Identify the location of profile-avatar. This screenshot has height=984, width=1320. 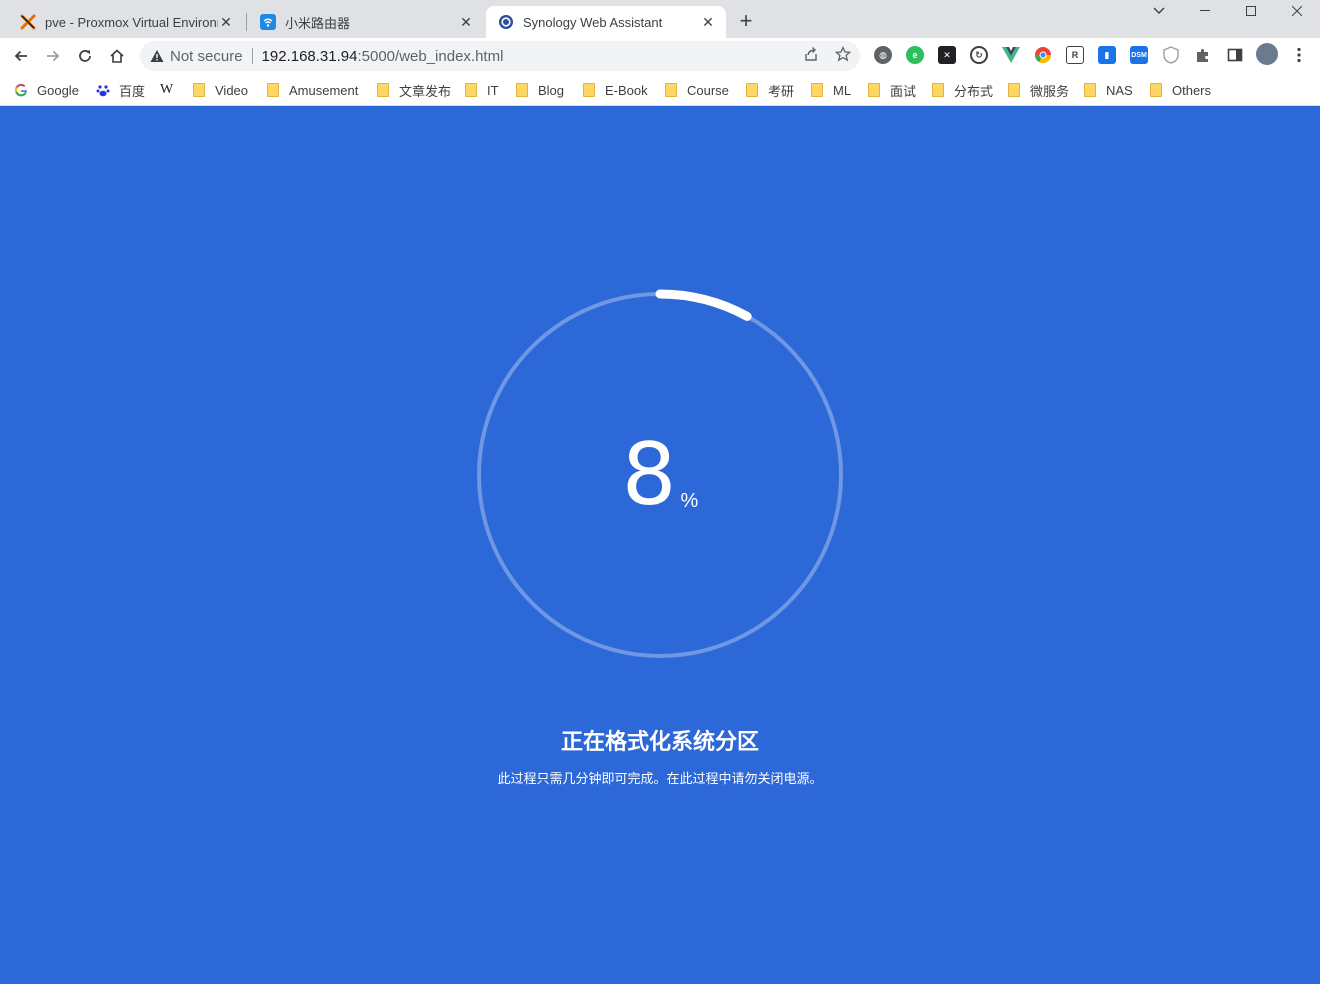
(1267, 54).